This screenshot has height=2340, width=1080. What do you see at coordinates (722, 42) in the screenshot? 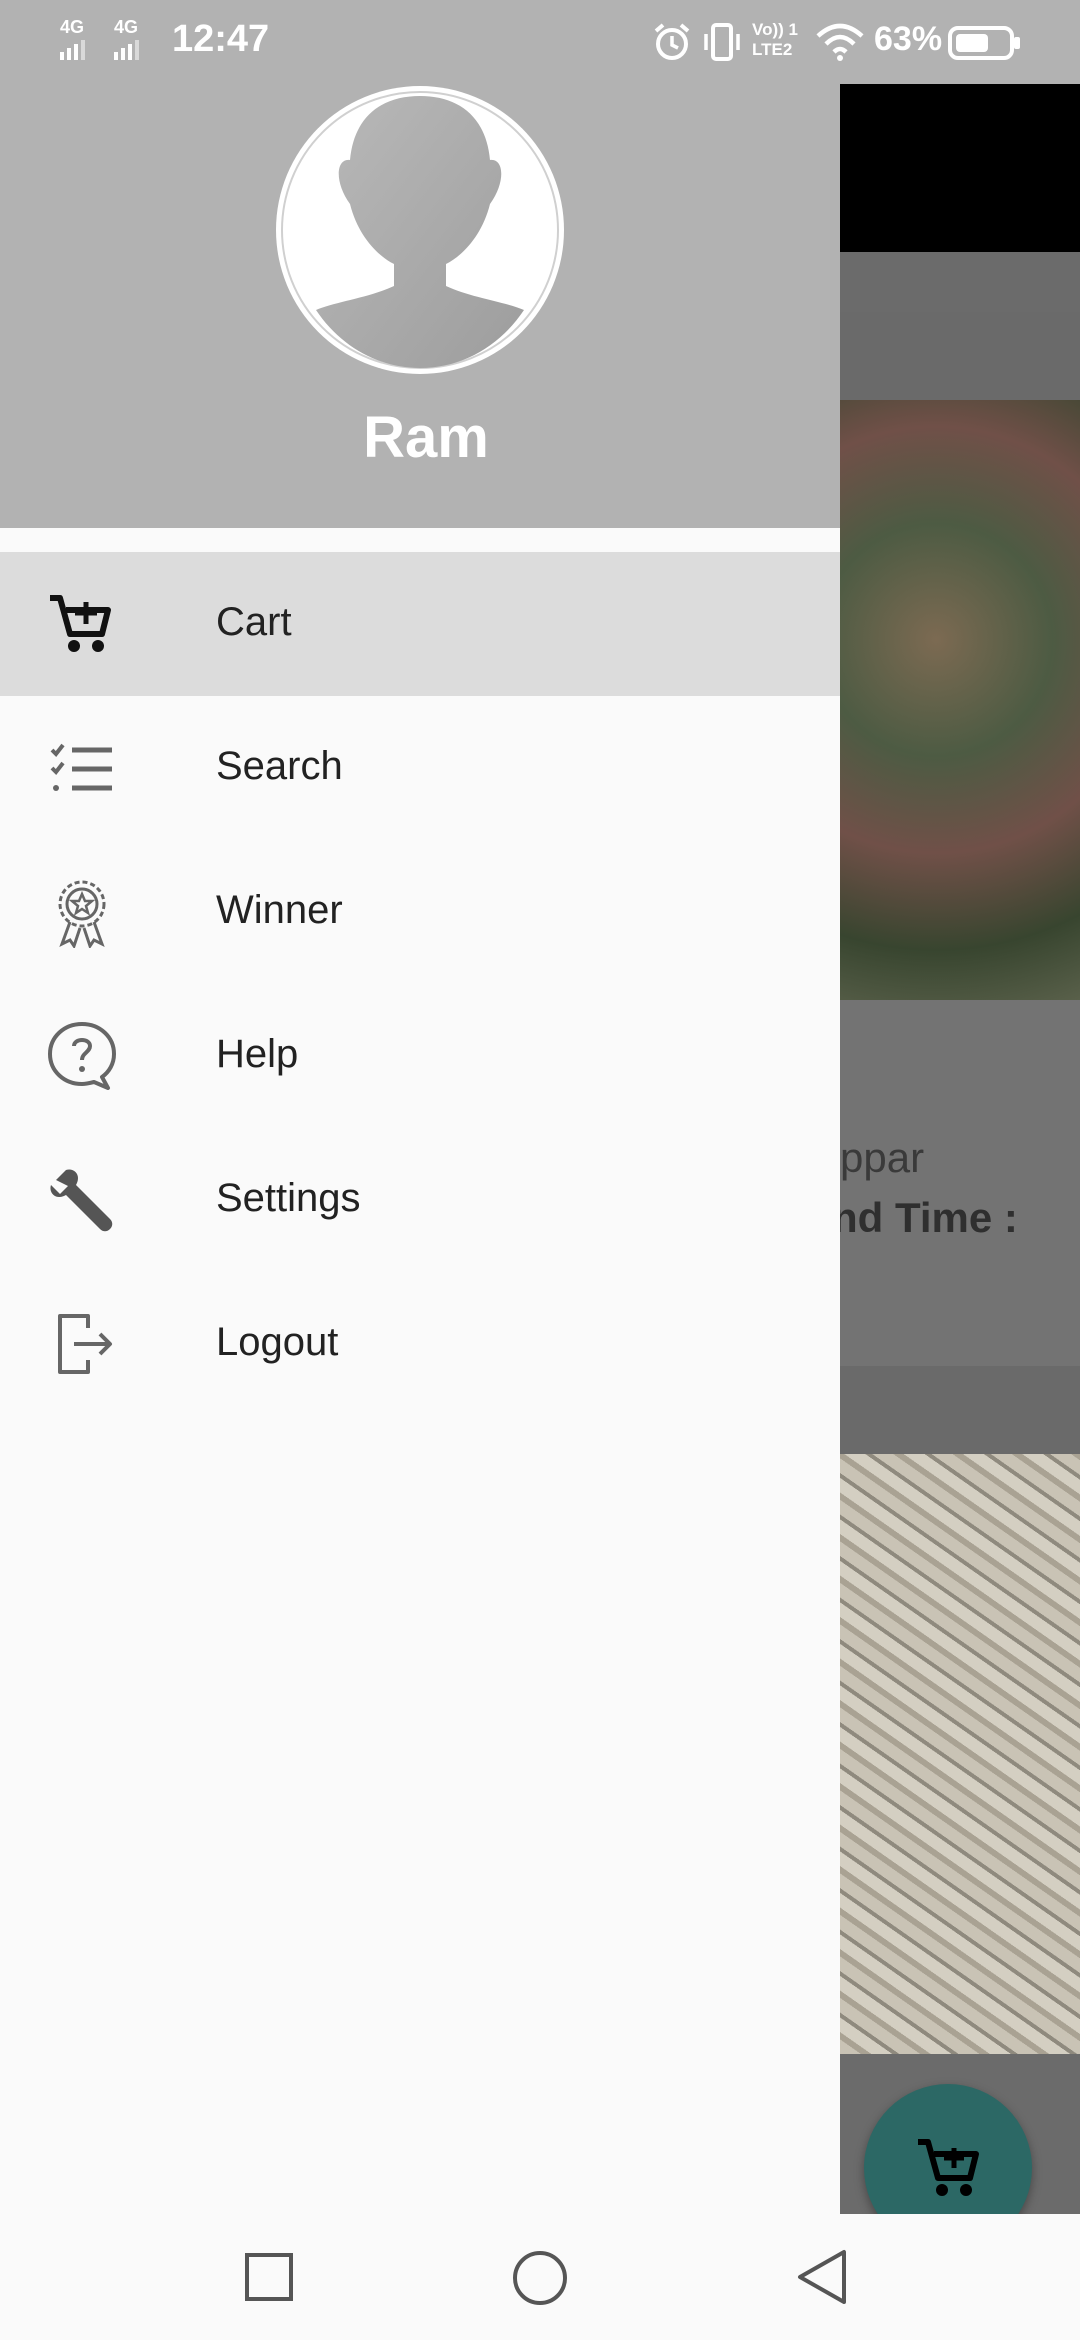
I see `vibrate-icon` at bounding box center [722, 42].